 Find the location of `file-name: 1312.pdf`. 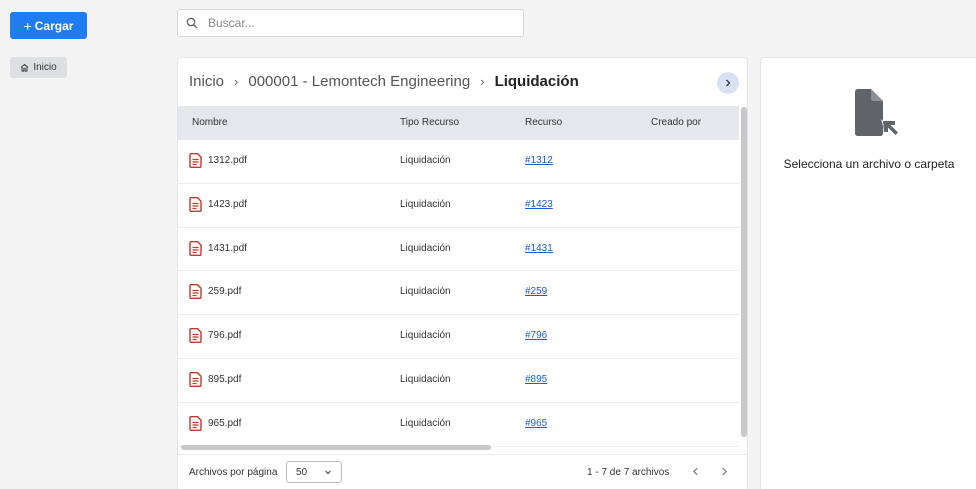

file-name: 1312.pdf is located at coordinates (227, 160).